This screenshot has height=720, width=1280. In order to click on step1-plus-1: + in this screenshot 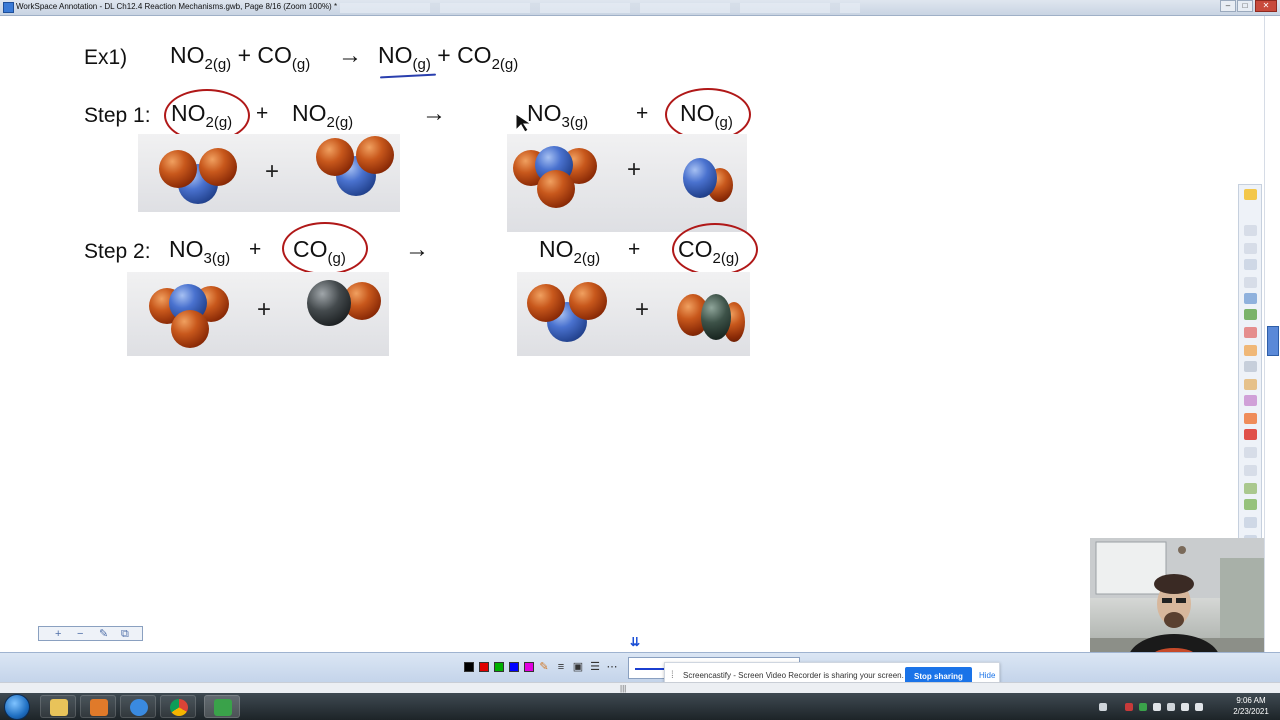, I will do `click(262, 113)`.